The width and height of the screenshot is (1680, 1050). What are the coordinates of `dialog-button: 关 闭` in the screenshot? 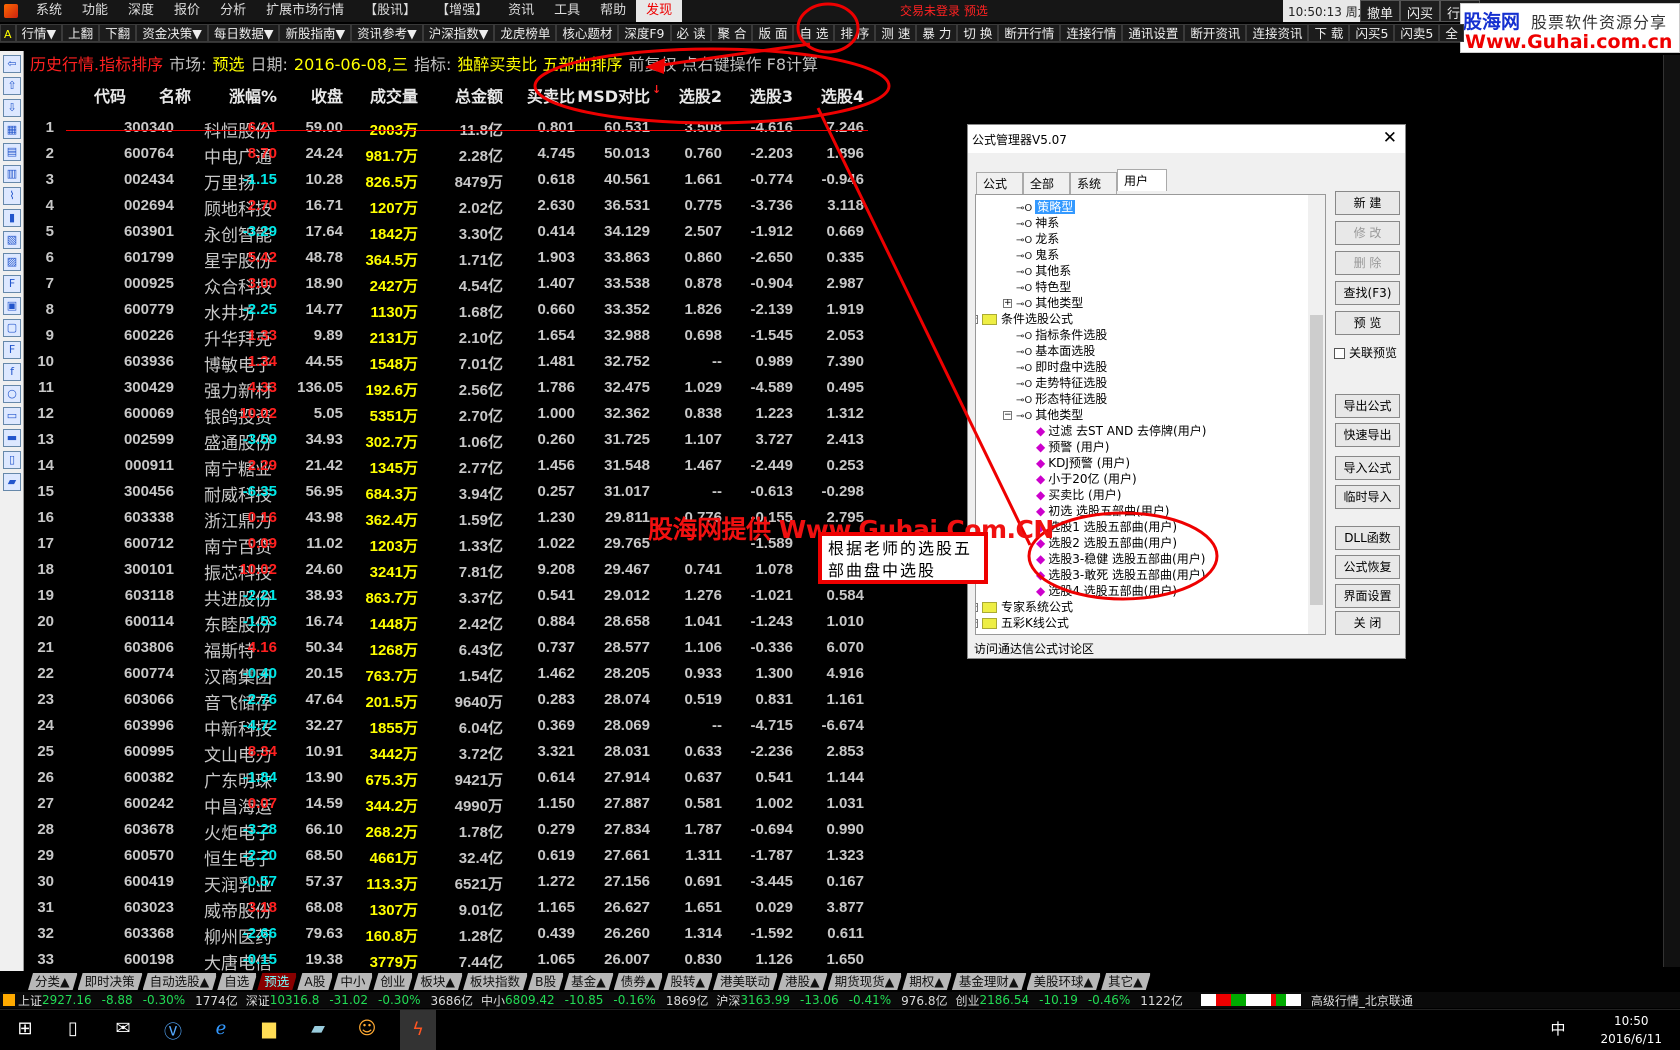 It's located at (1367, 623).